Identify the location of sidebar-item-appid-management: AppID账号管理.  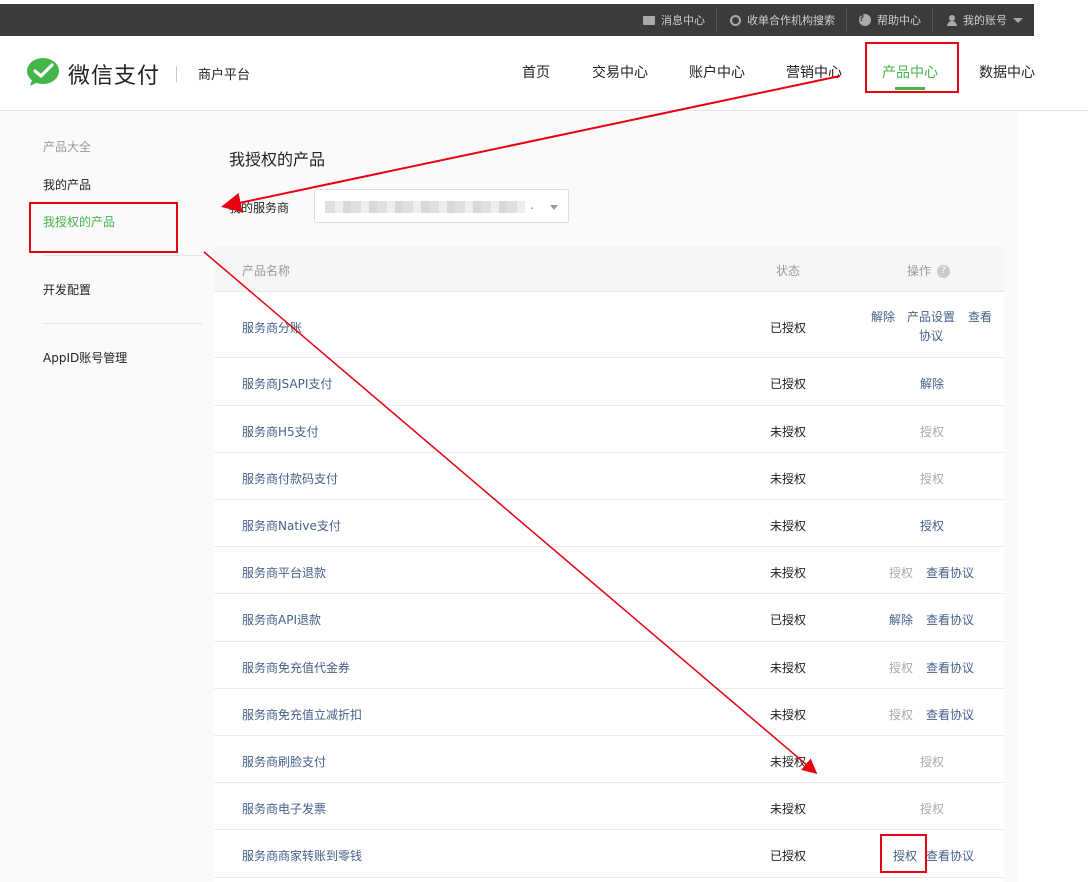
(85, 357).